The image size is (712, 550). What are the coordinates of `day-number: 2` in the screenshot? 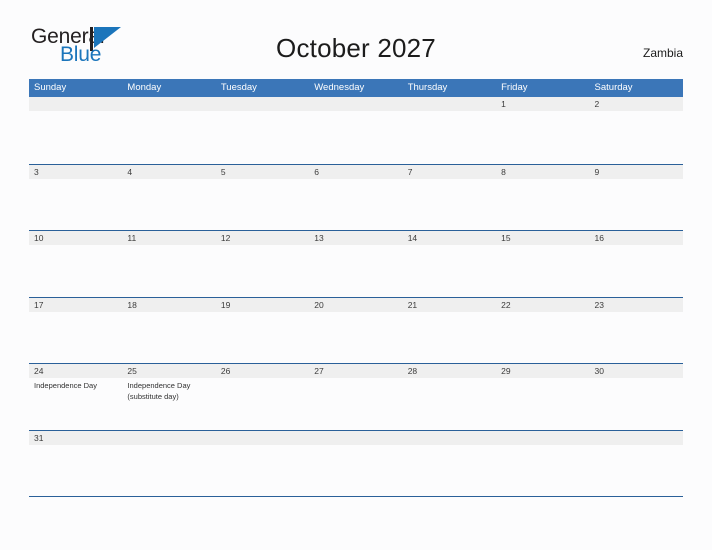 It's located at (636, 104).